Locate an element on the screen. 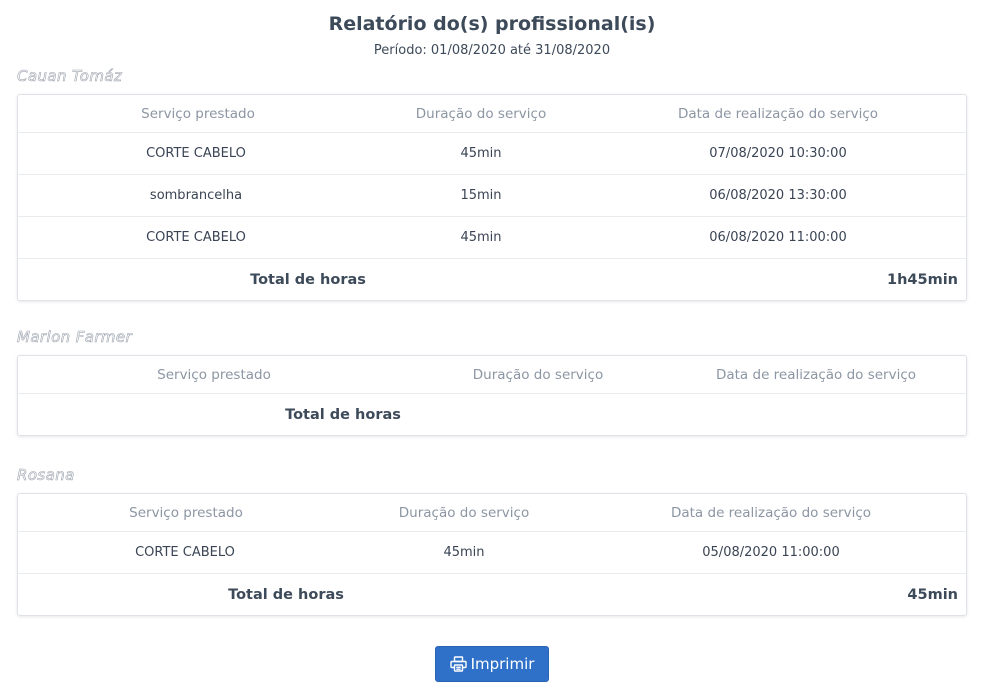 The width and height of the screenshot is (984, 697). service-cell: sombrancelha is located at coordinates (196, 195).